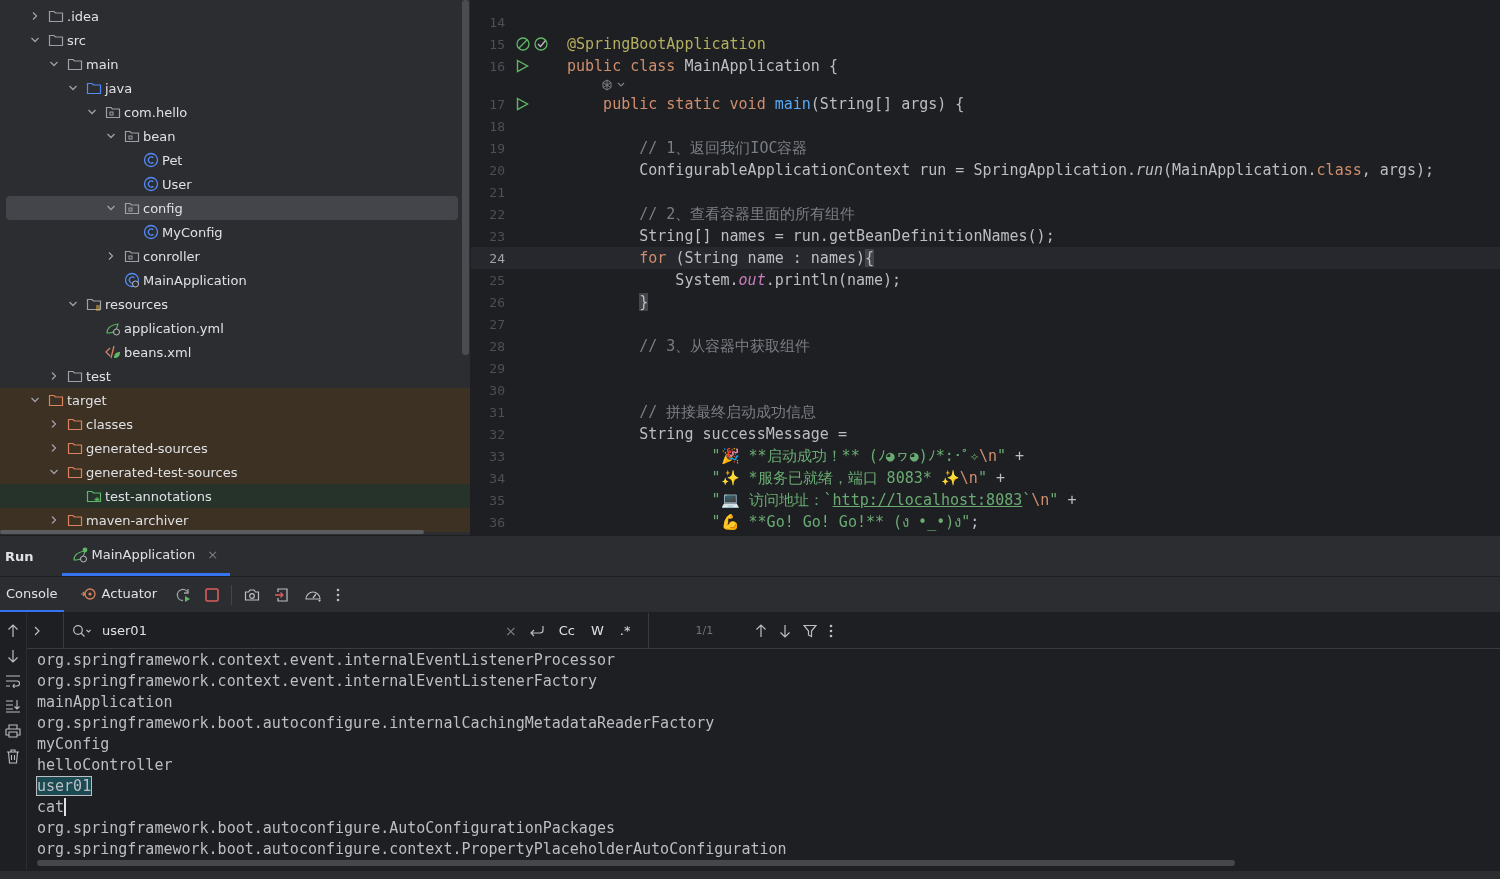  Describe the element at coordinates (783, 104) in the screenshot. I see `code-line: public static void main(String[] args) {` at that location.